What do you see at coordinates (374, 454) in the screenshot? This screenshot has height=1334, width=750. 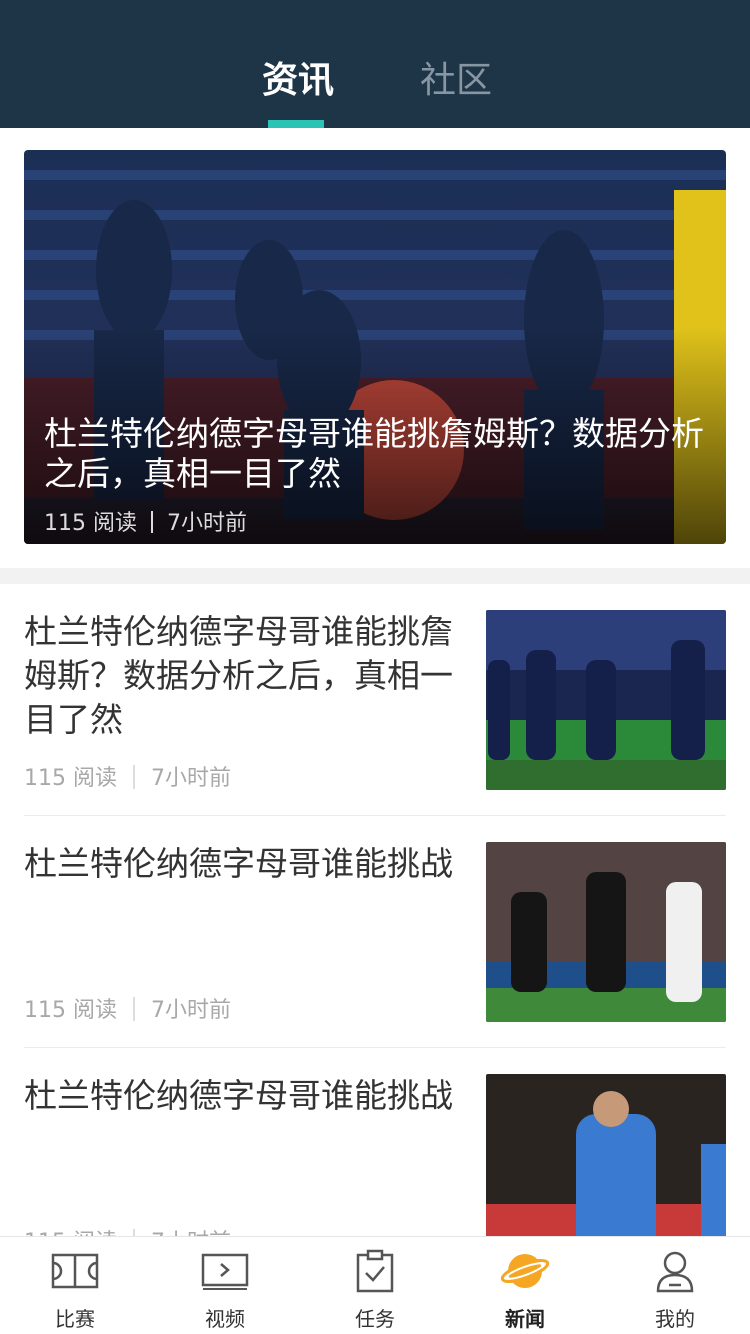 I see `banner-title: 杜兰特伦纳德字母哥谁能挑詹姆斯？数据分析之后，真相一目了然` at bounding box center [374, 454].